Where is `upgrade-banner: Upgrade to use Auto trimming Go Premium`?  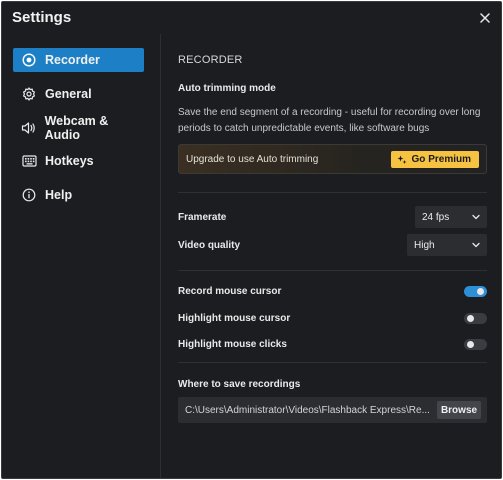
upgrade-banner: Upgrade to use Auto trimming Go Premium is located at coordinates (332, 159).